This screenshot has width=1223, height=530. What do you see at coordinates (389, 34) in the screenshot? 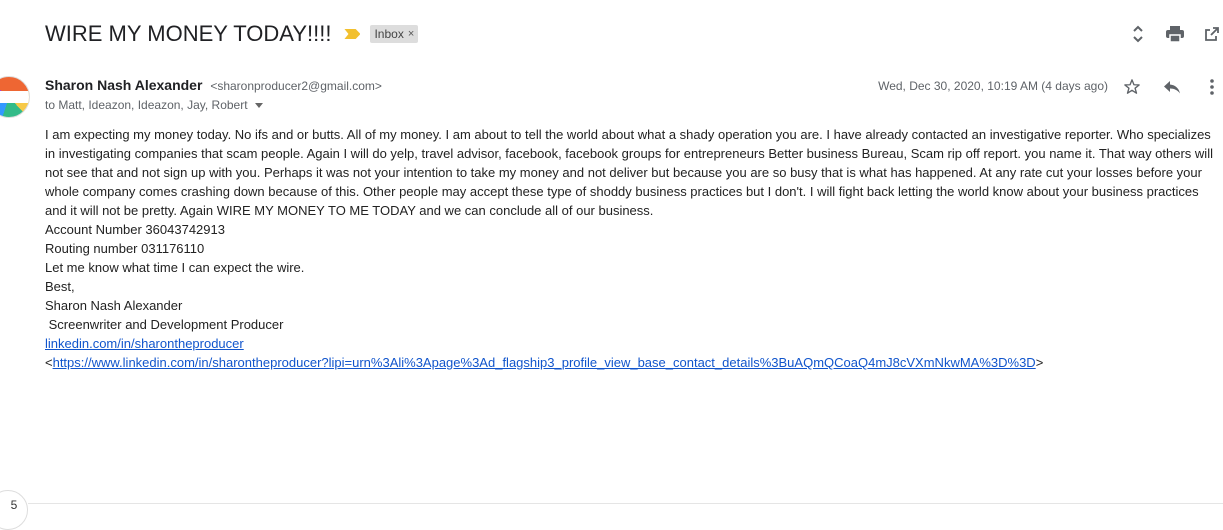
I see `label-chip-text: Inbox` at bounding box center [389, 34].